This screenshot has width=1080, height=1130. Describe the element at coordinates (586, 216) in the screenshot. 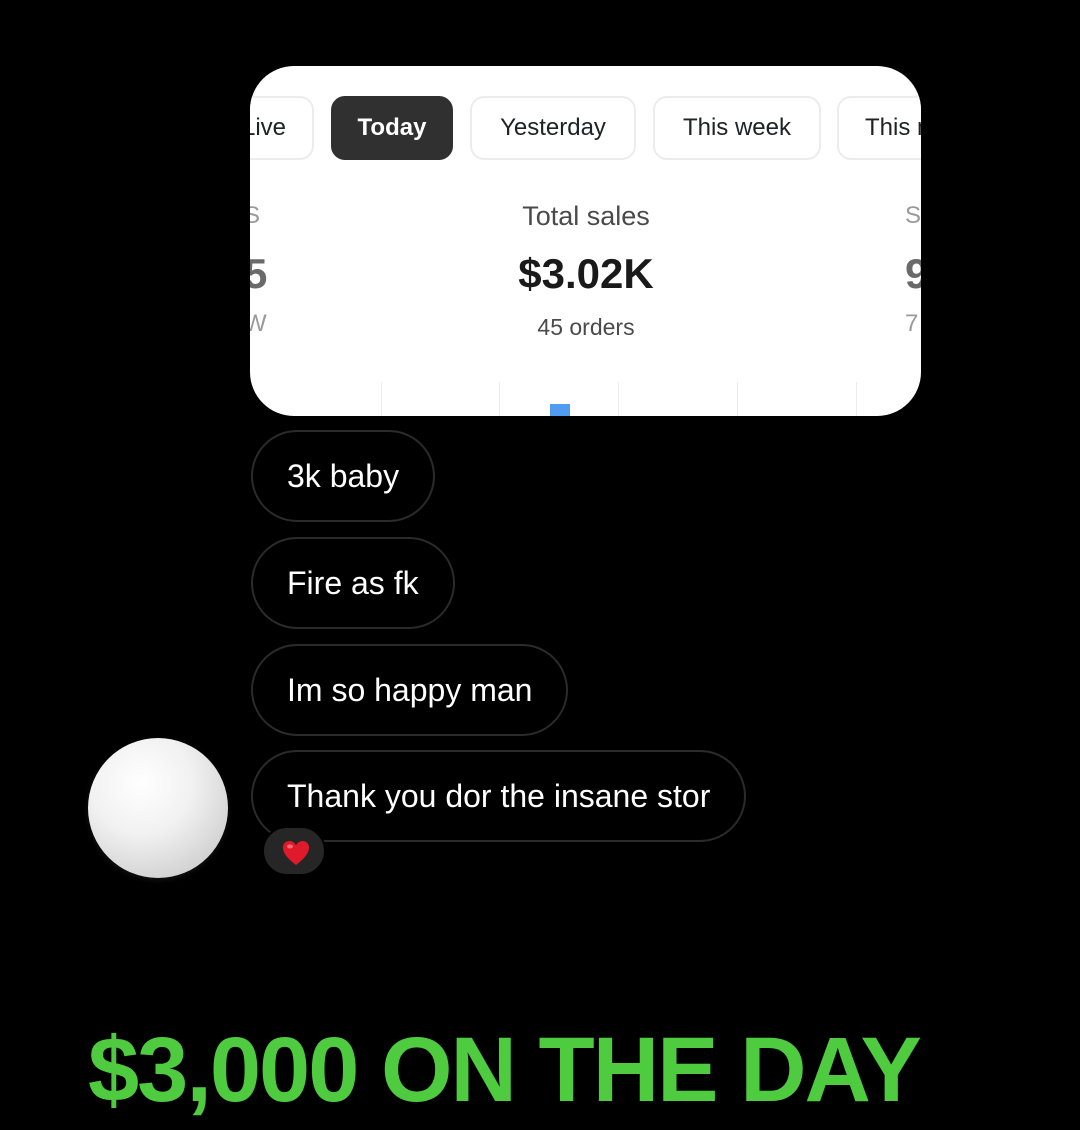

I see `metric-label: Total sales` at that location.